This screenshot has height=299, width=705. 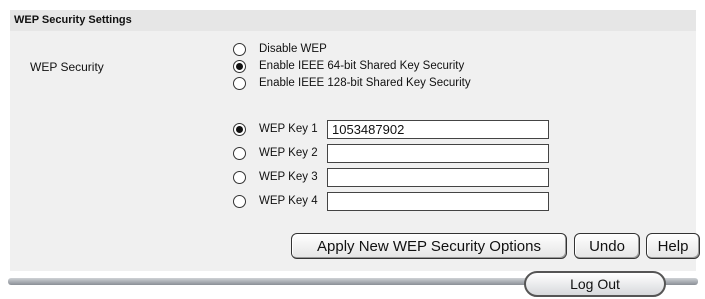 What do you see at coordinates (239, 201) in the screenshot?
I see `wep-key-4-radio` at bounding box center [239, 201].